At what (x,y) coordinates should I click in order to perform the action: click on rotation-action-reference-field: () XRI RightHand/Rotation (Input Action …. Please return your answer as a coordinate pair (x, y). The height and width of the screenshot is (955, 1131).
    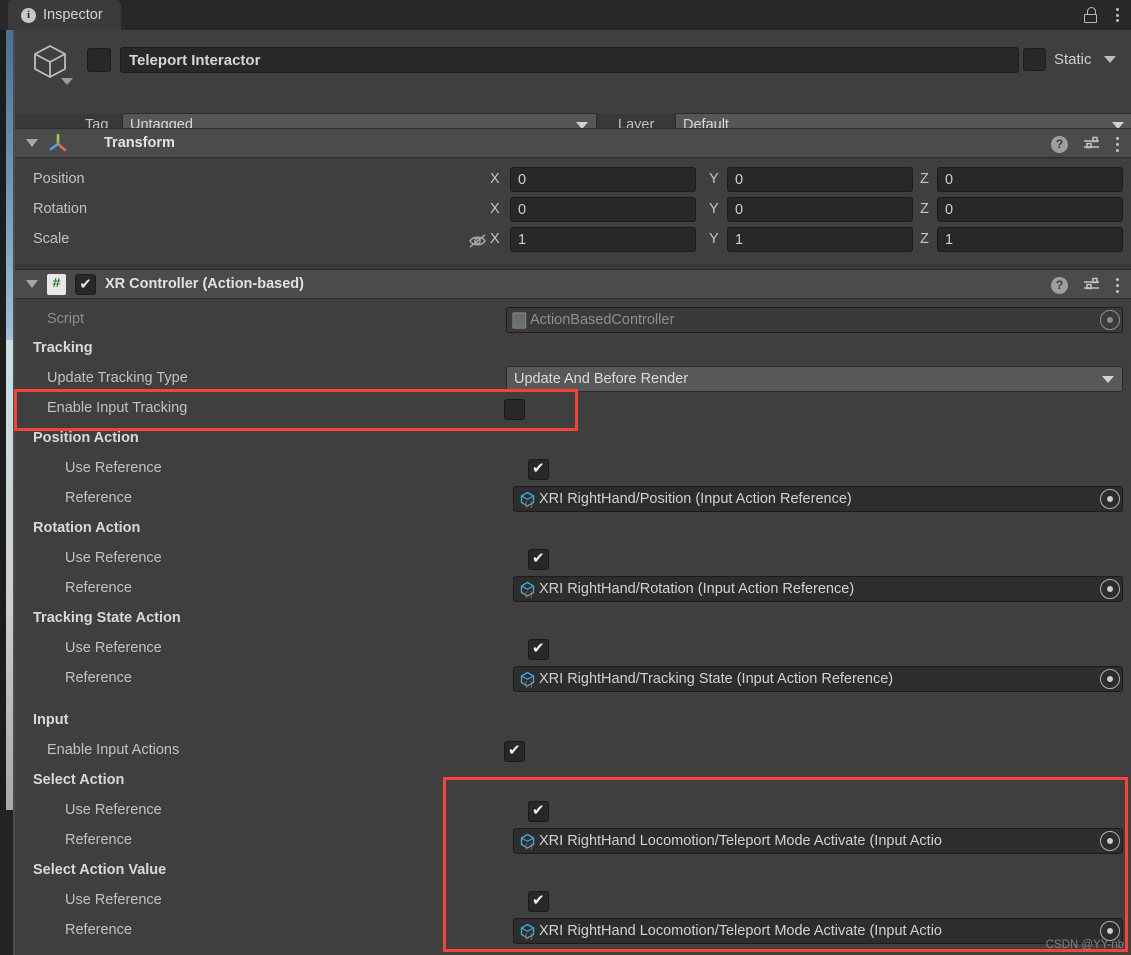
    Looking at the image, I should click on (818, 589).